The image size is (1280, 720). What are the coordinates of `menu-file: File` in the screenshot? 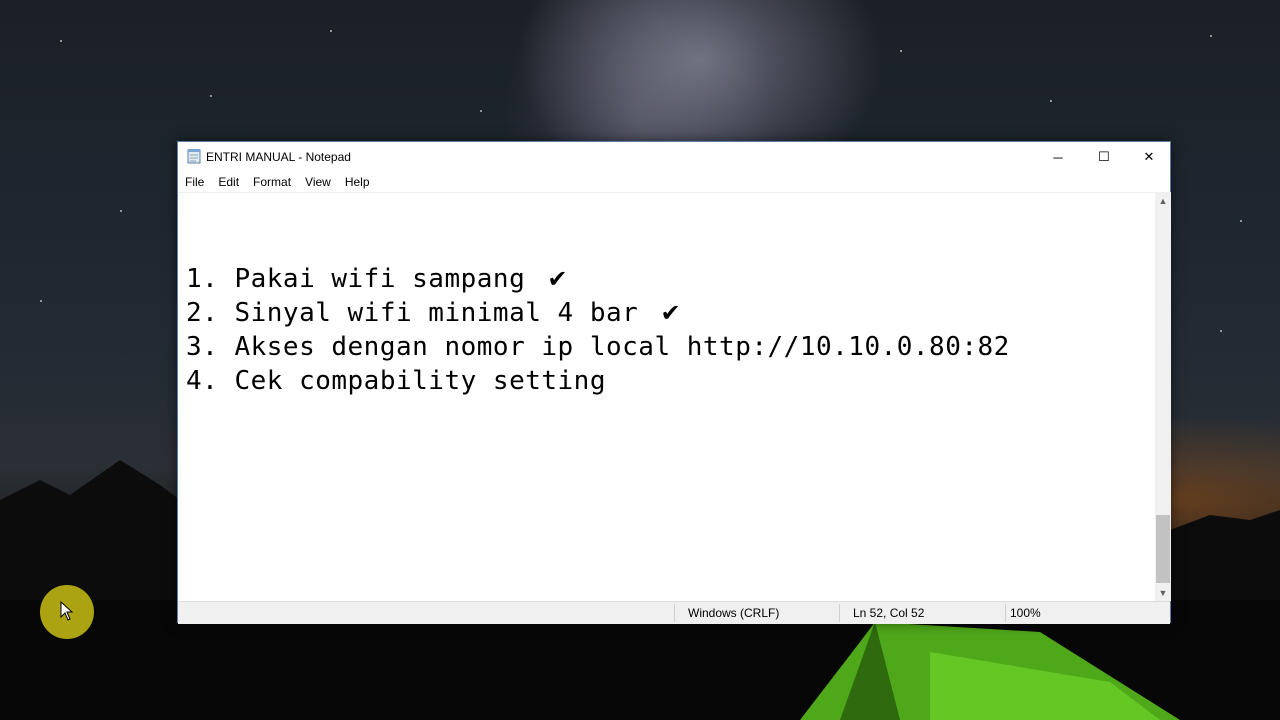 It's located at (194, 182).